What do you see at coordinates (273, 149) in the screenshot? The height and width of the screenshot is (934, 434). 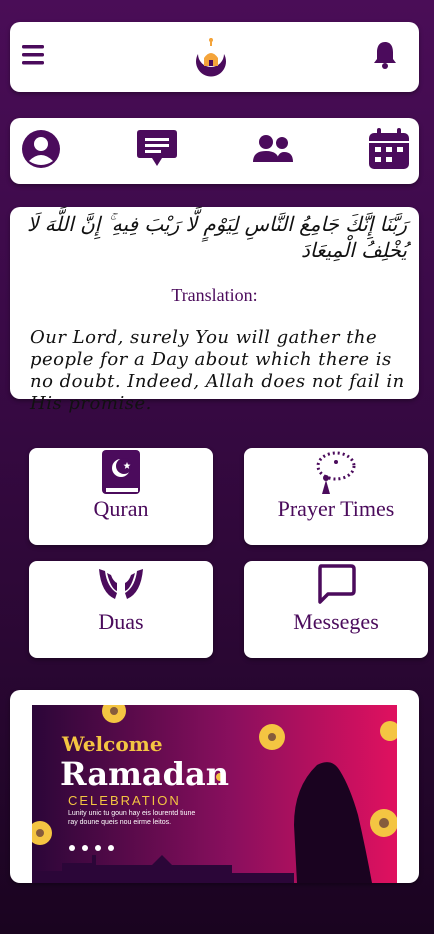 I see `community-group-icon` at bounding box center [273, 149].